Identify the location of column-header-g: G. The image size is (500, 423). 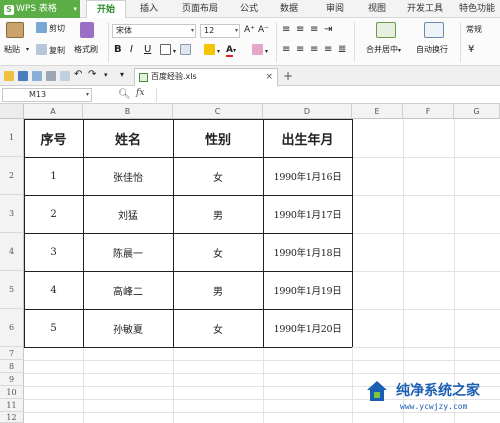
(477, 111).